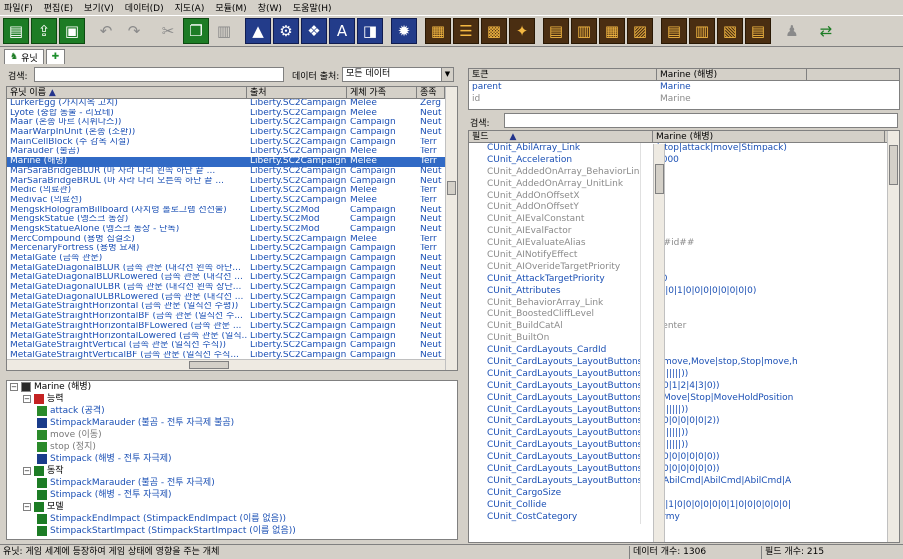  I want to click on data-icon: ❖, so click(314, 31).